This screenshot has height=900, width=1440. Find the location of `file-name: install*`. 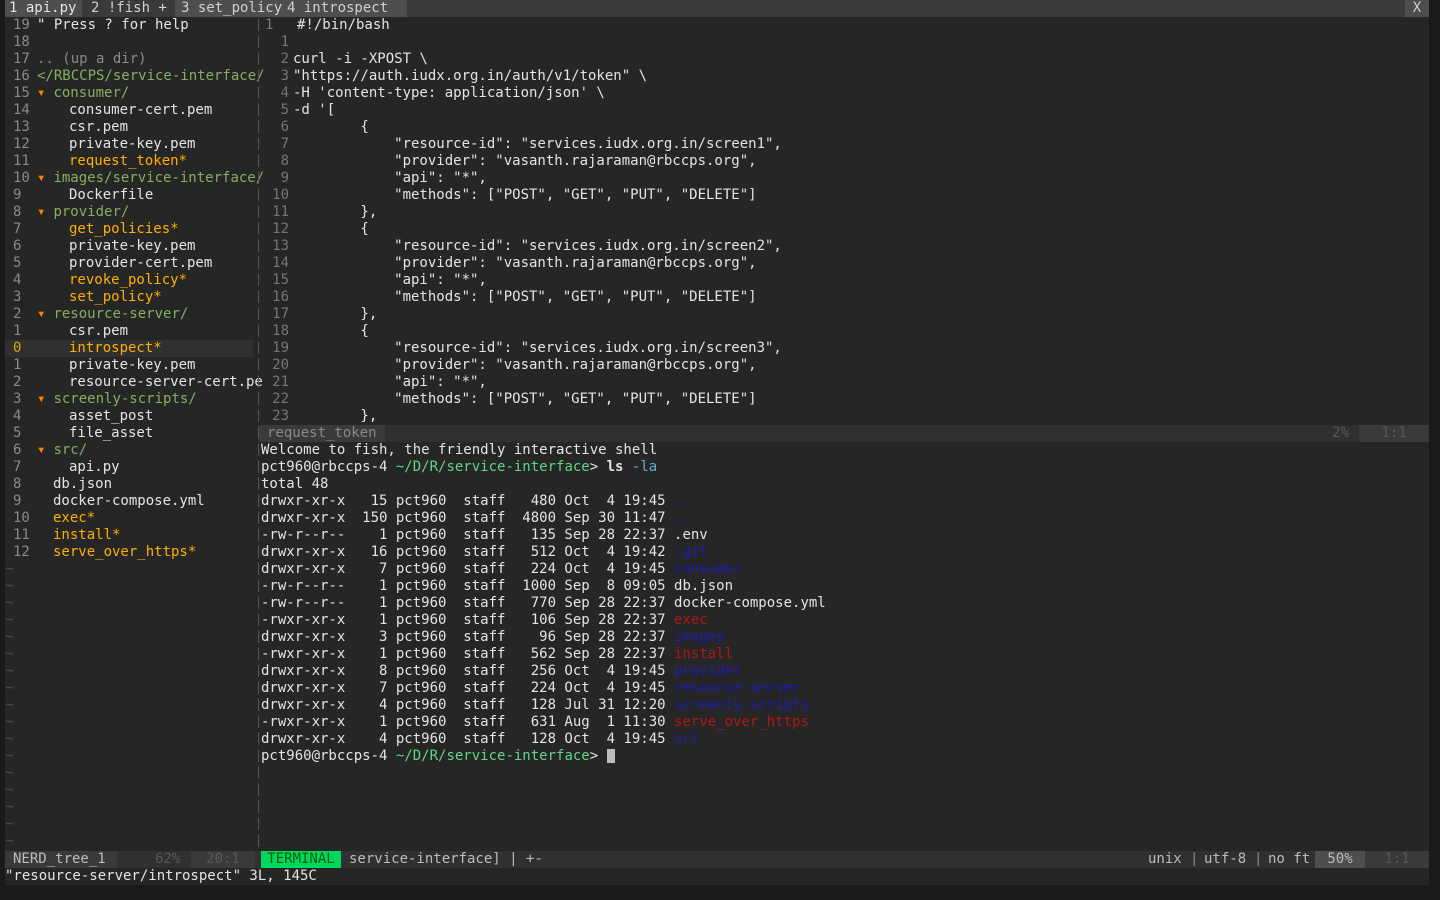

file-name: install* is located at coordinates (86, 535).